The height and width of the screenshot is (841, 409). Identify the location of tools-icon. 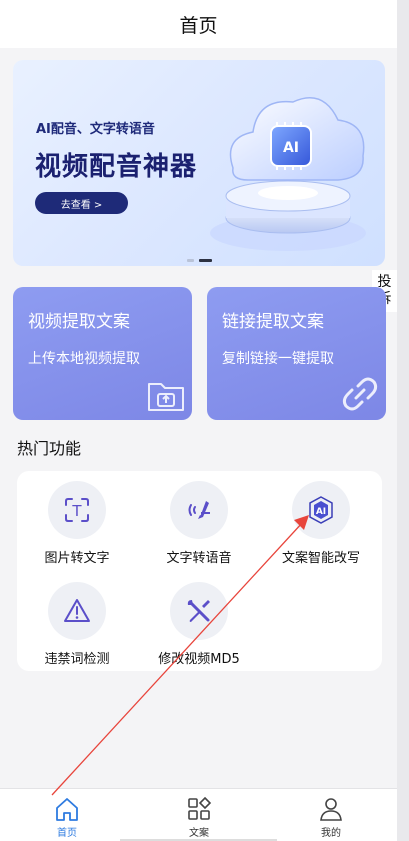
(198, 611).